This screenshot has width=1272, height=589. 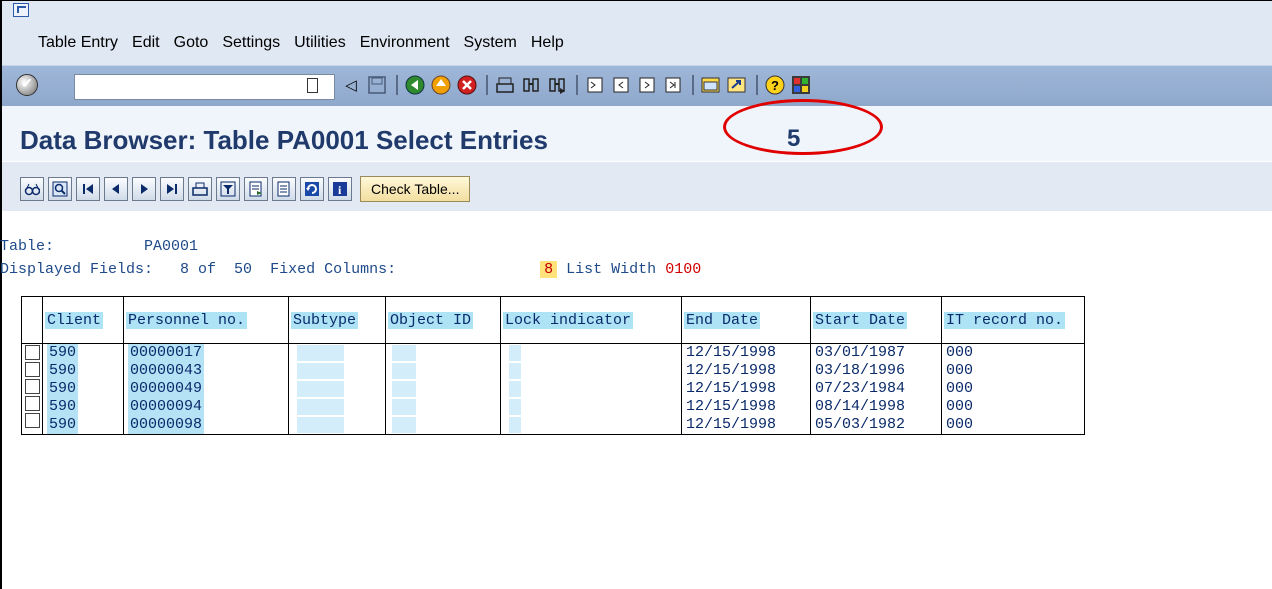 I want to click on menu-goto: Goto, so click(x=191, y=43).